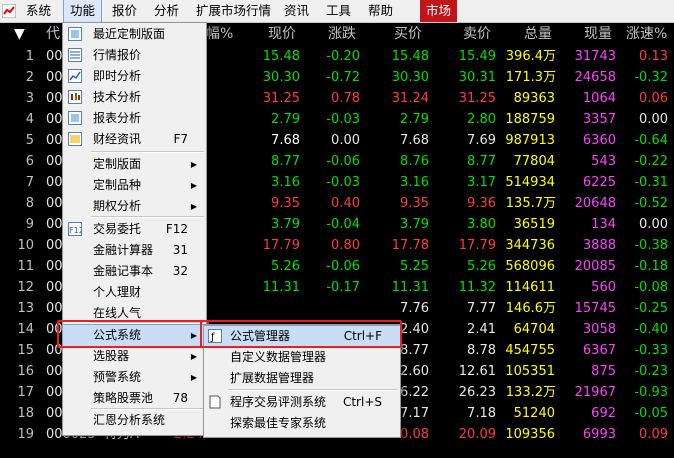 The width and height of the screenshot is (674, 458). Describe the element at coordinates (278, 402) in the screenshot. I see `submenu-item-label: 程序交易评测系统` at that location.